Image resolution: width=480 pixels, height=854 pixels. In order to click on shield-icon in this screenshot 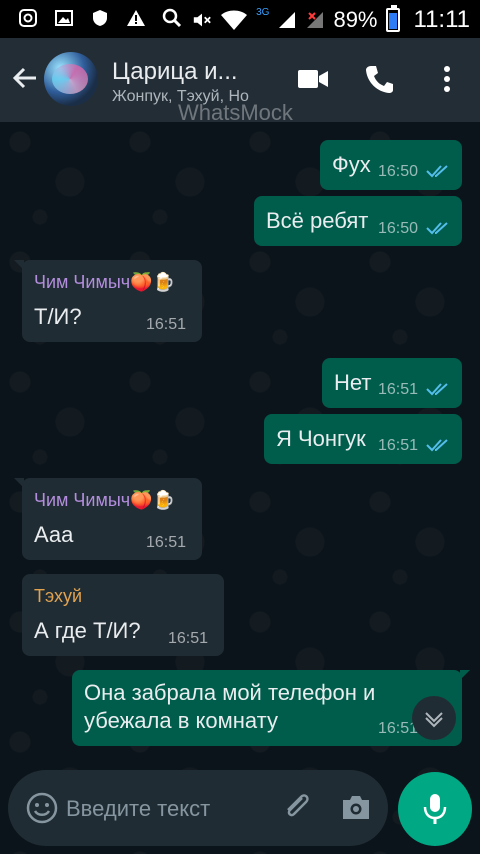, I will do `click(100, 18)`.